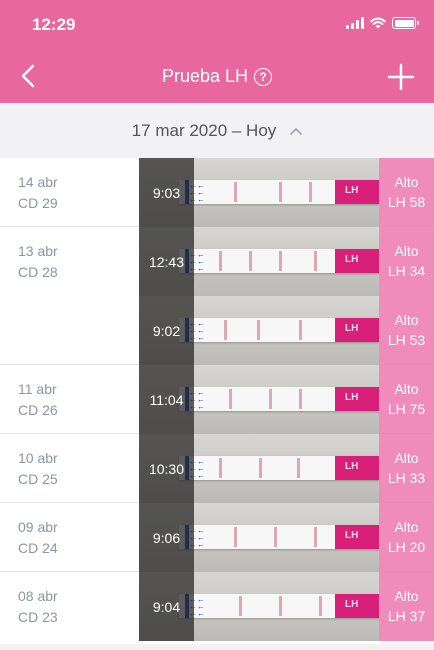 The height and width of the screenshot is (650, 434). Describe the element at coordinates (406, 547) in the screenshot. I see `lh-value: LH 20` at that location.